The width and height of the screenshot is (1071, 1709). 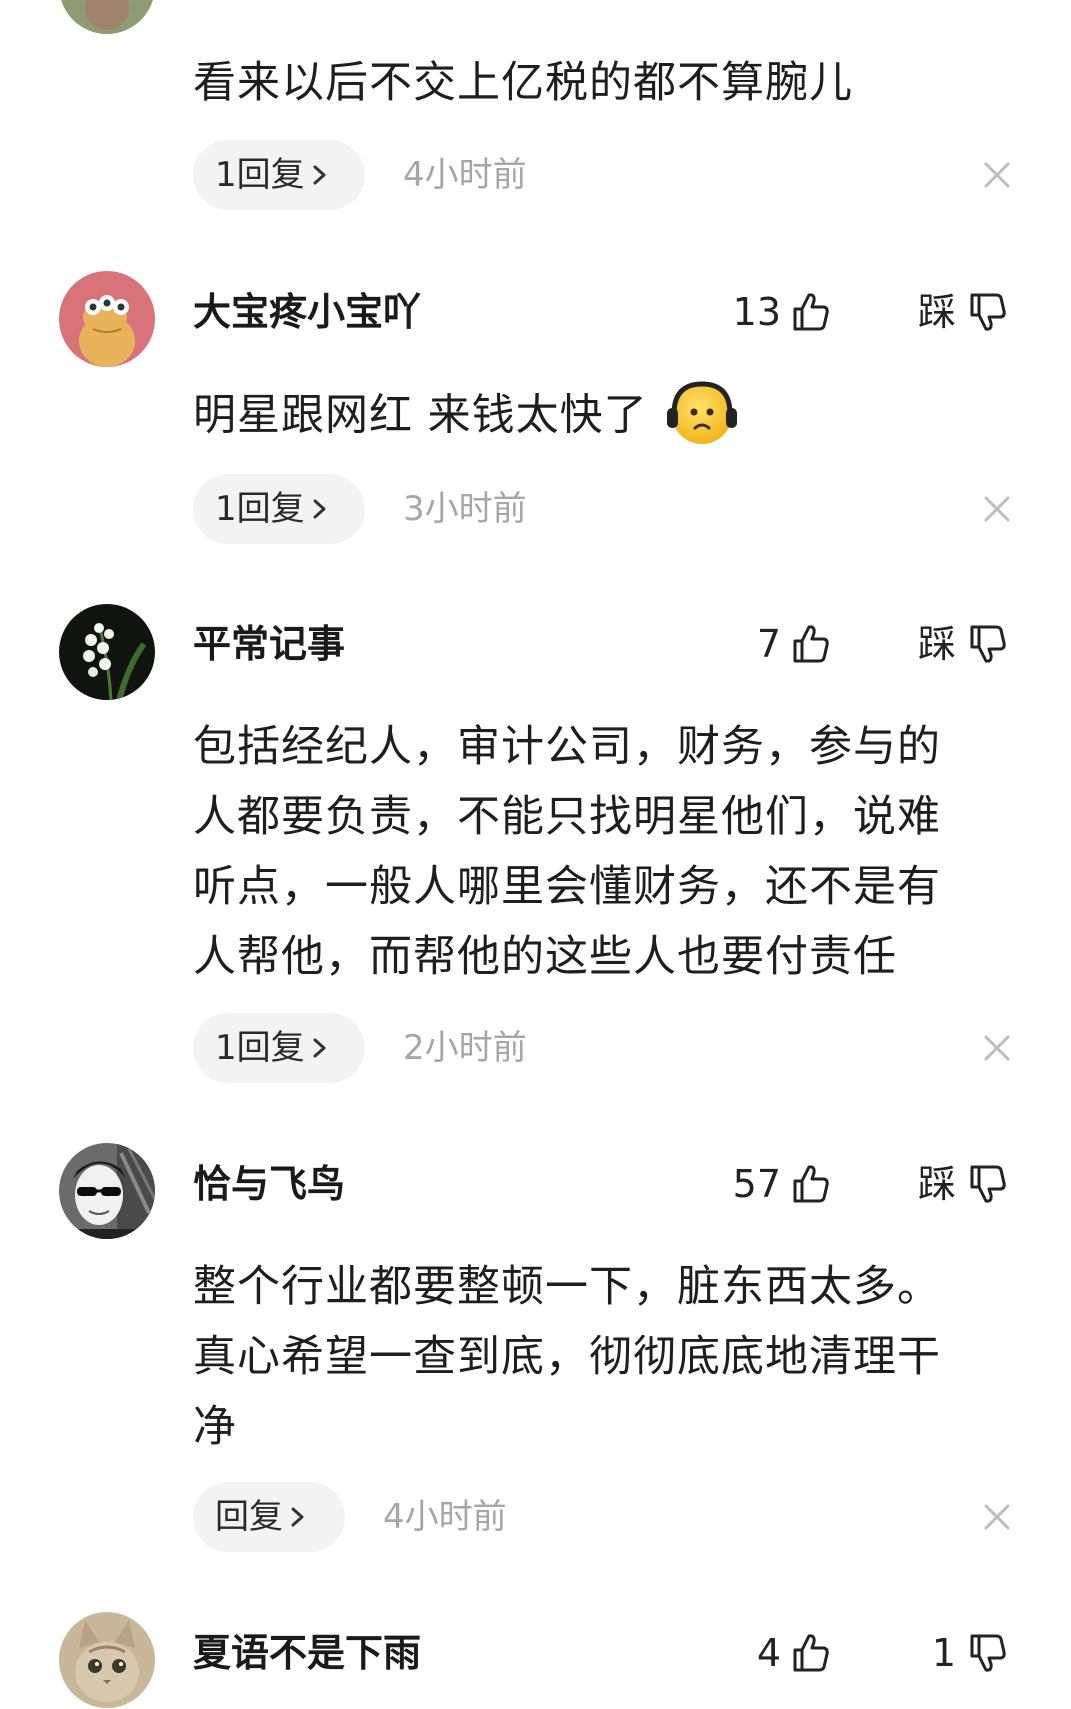 I want to click on comment-text-content: 明星跟网红 来钱太快了, so click(x=420, y=415).